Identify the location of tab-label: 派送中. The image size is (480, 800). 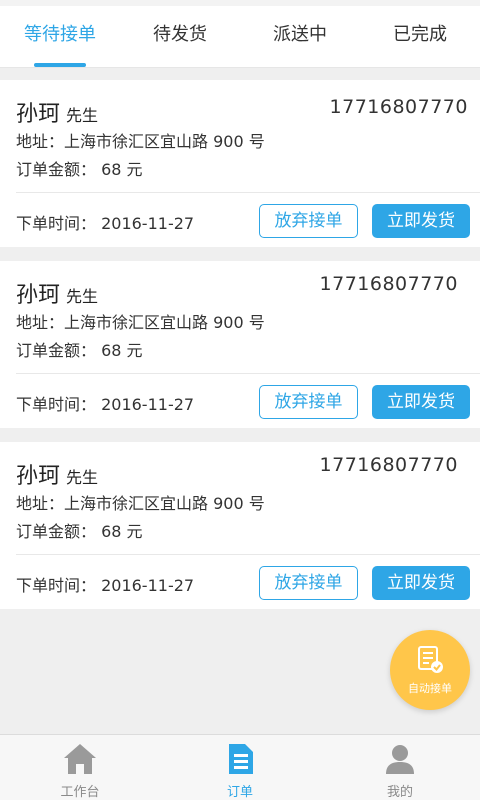
(300, 34).